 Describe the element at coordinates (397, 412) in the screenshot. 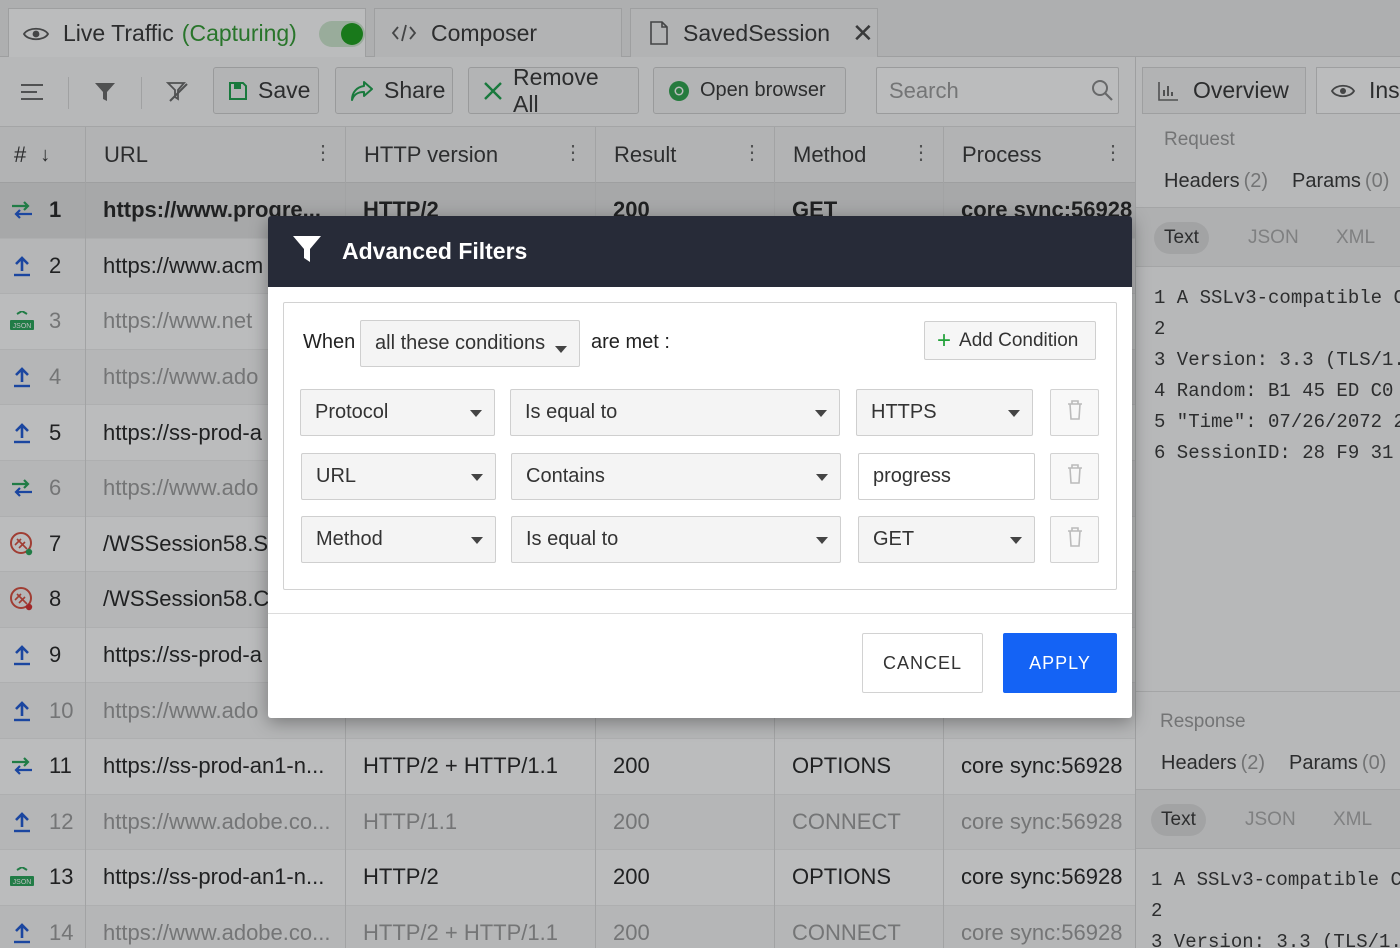

I see `condition-field-select: Protocol` at that location.